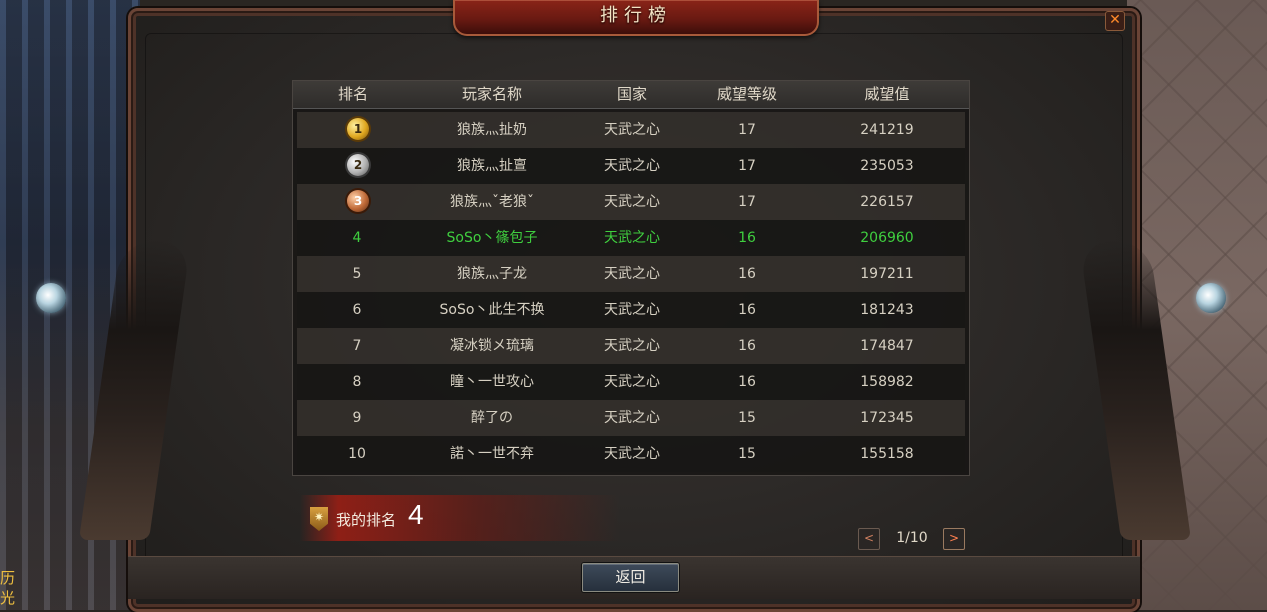 The height and width of the screenshot is (612, 1267). What do you see at coordinates (357, 346) in the screenshot?
I see `rank-cell: 7` at bounding box center [357, 346].